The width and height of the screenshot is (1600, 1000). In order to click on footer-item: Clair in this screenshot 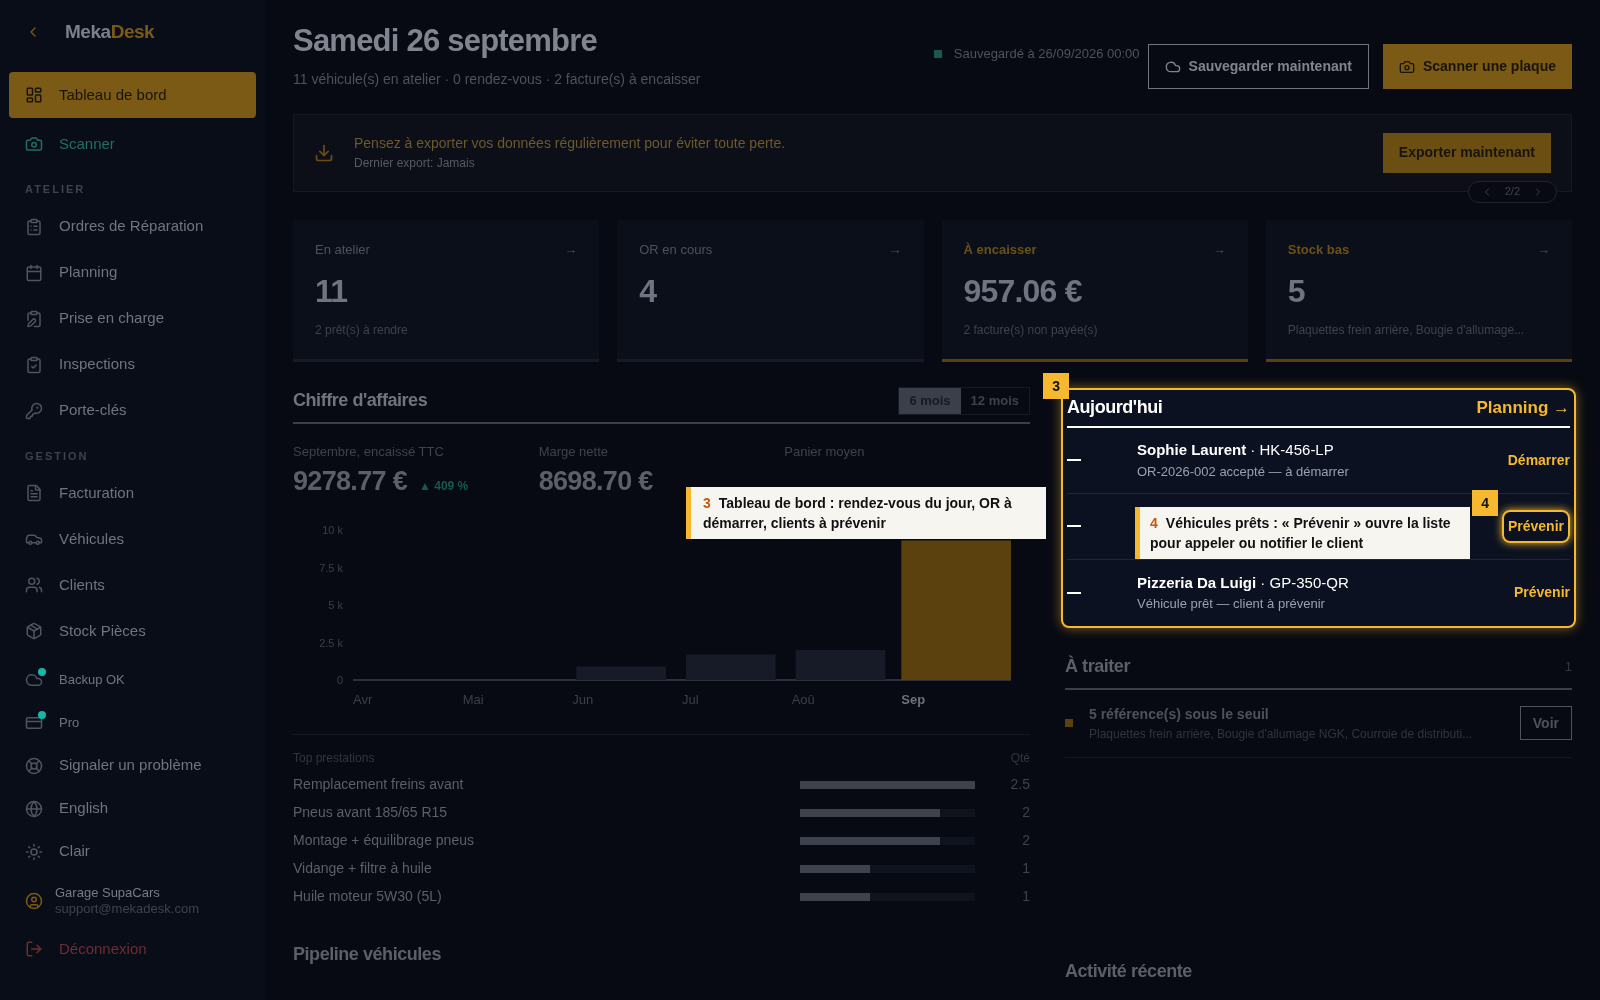, I will do `click(132, 851)`.